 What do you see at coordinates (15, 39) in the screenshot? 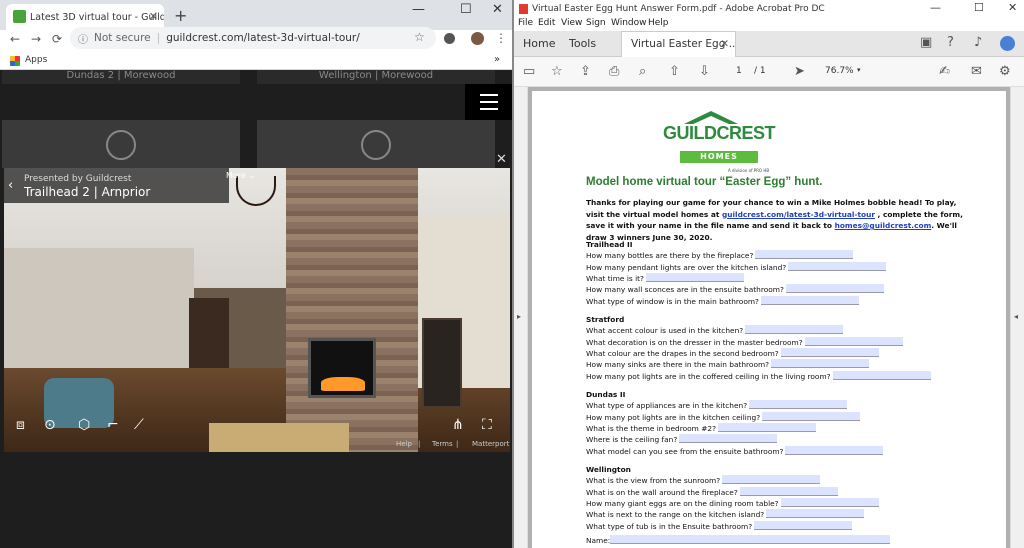
I see `back-icon: ←` at bounding box center [15, 39].